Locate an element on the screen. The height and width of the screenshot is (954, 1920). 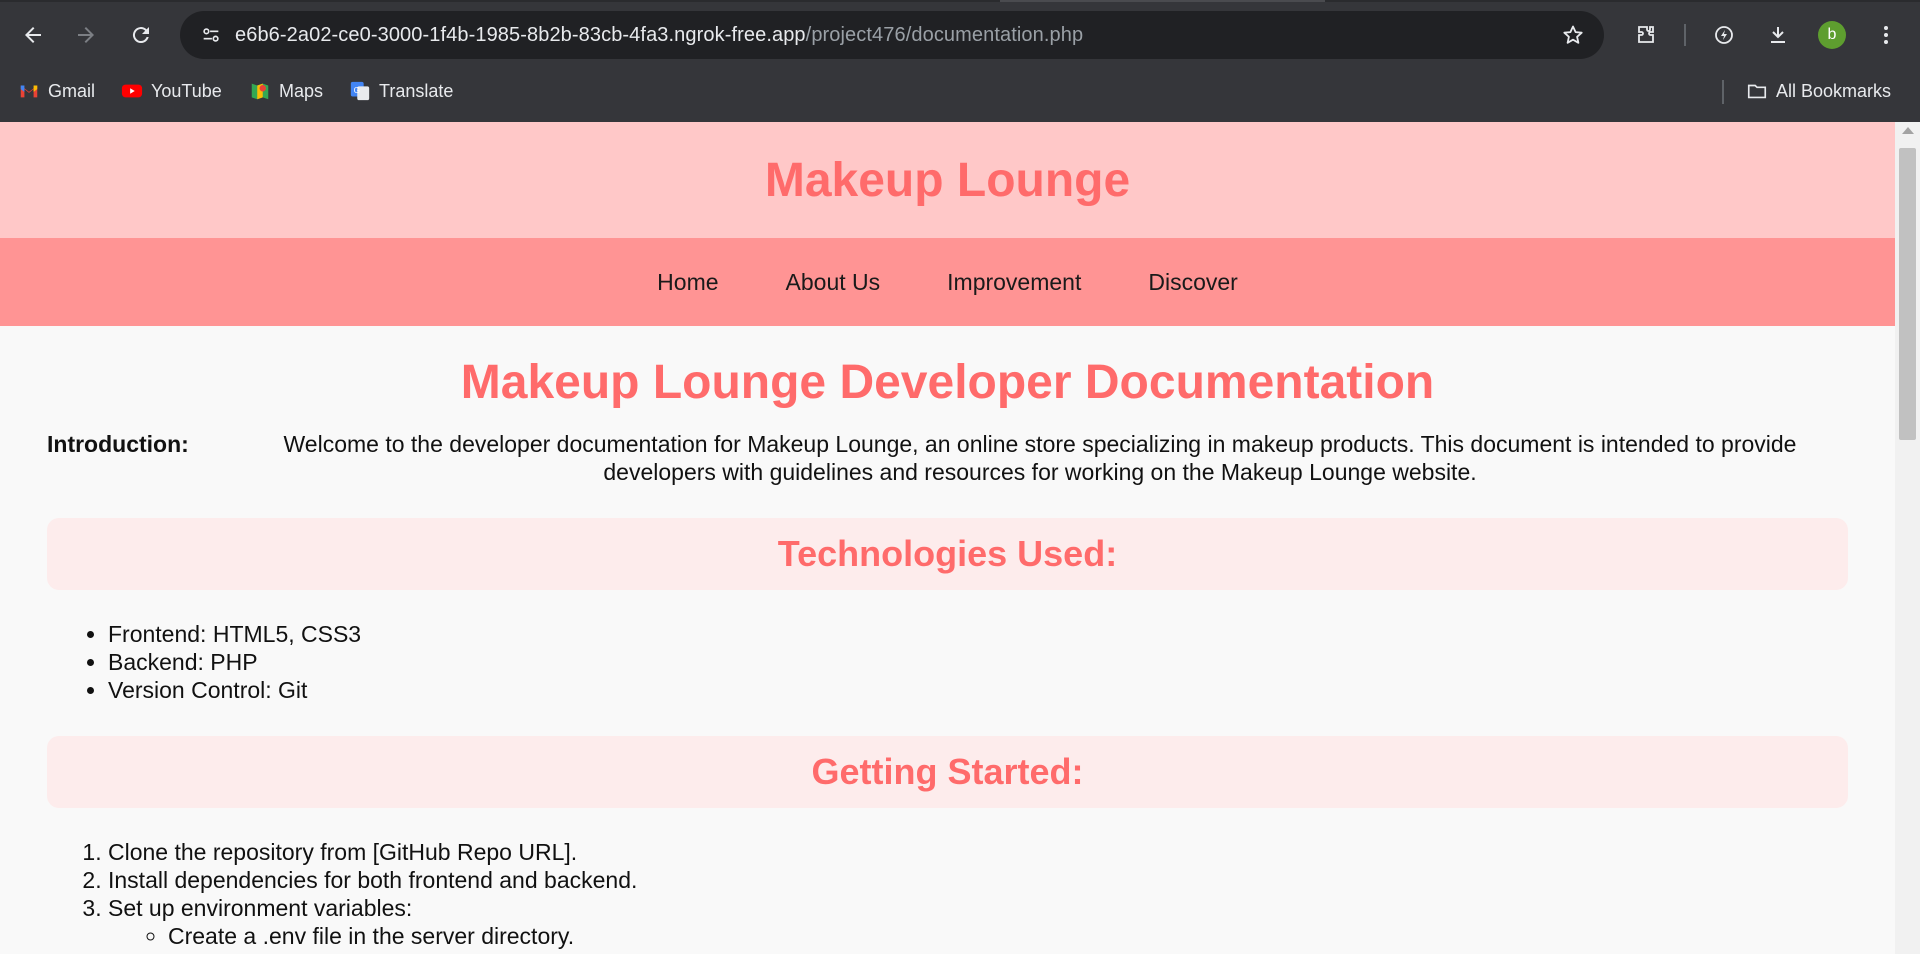
forward-button is located at coordinates (86, 35).